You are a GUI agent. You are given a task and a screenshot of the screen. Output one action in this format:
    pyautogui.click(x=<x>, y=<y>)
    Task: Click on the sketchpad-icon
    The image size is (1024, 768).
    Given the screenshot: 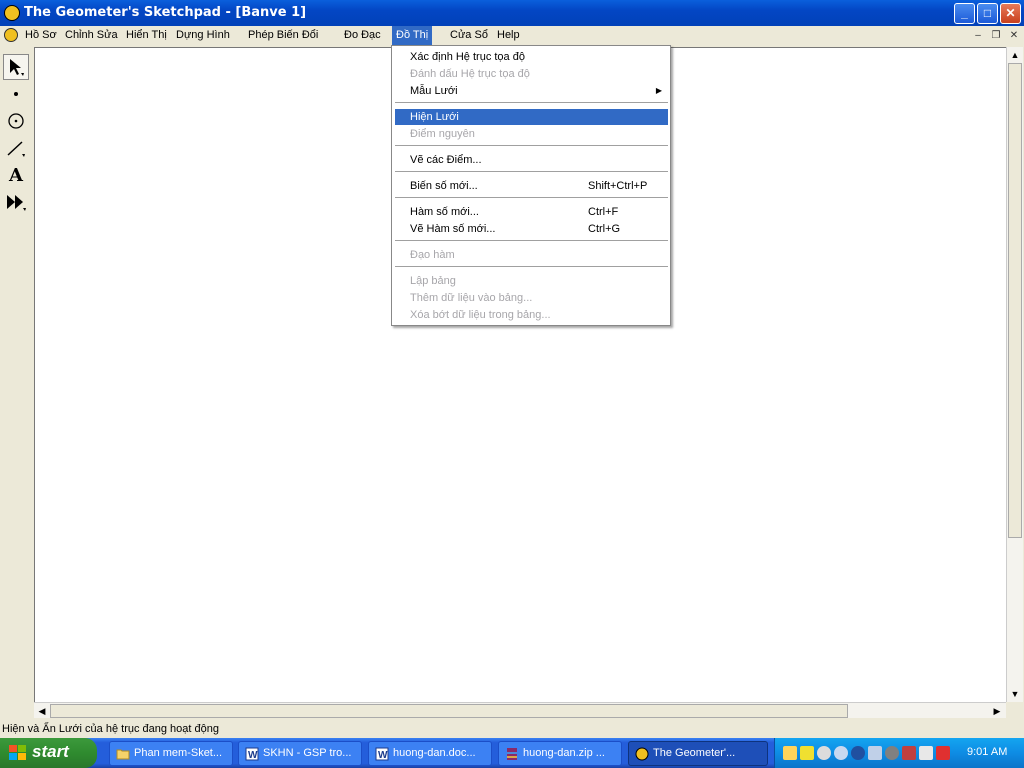 What is the action you would take?
    pyautogui.click(x=642, y=754)
    